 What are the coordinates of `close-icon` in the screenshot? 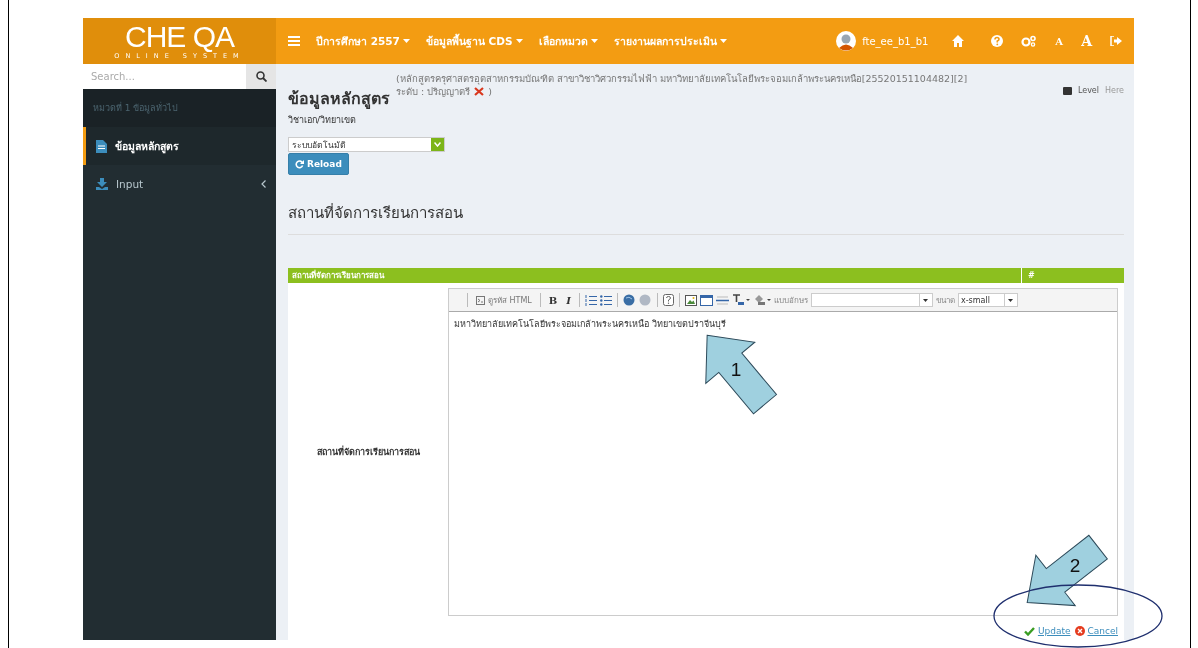 It's located at (479, 91).